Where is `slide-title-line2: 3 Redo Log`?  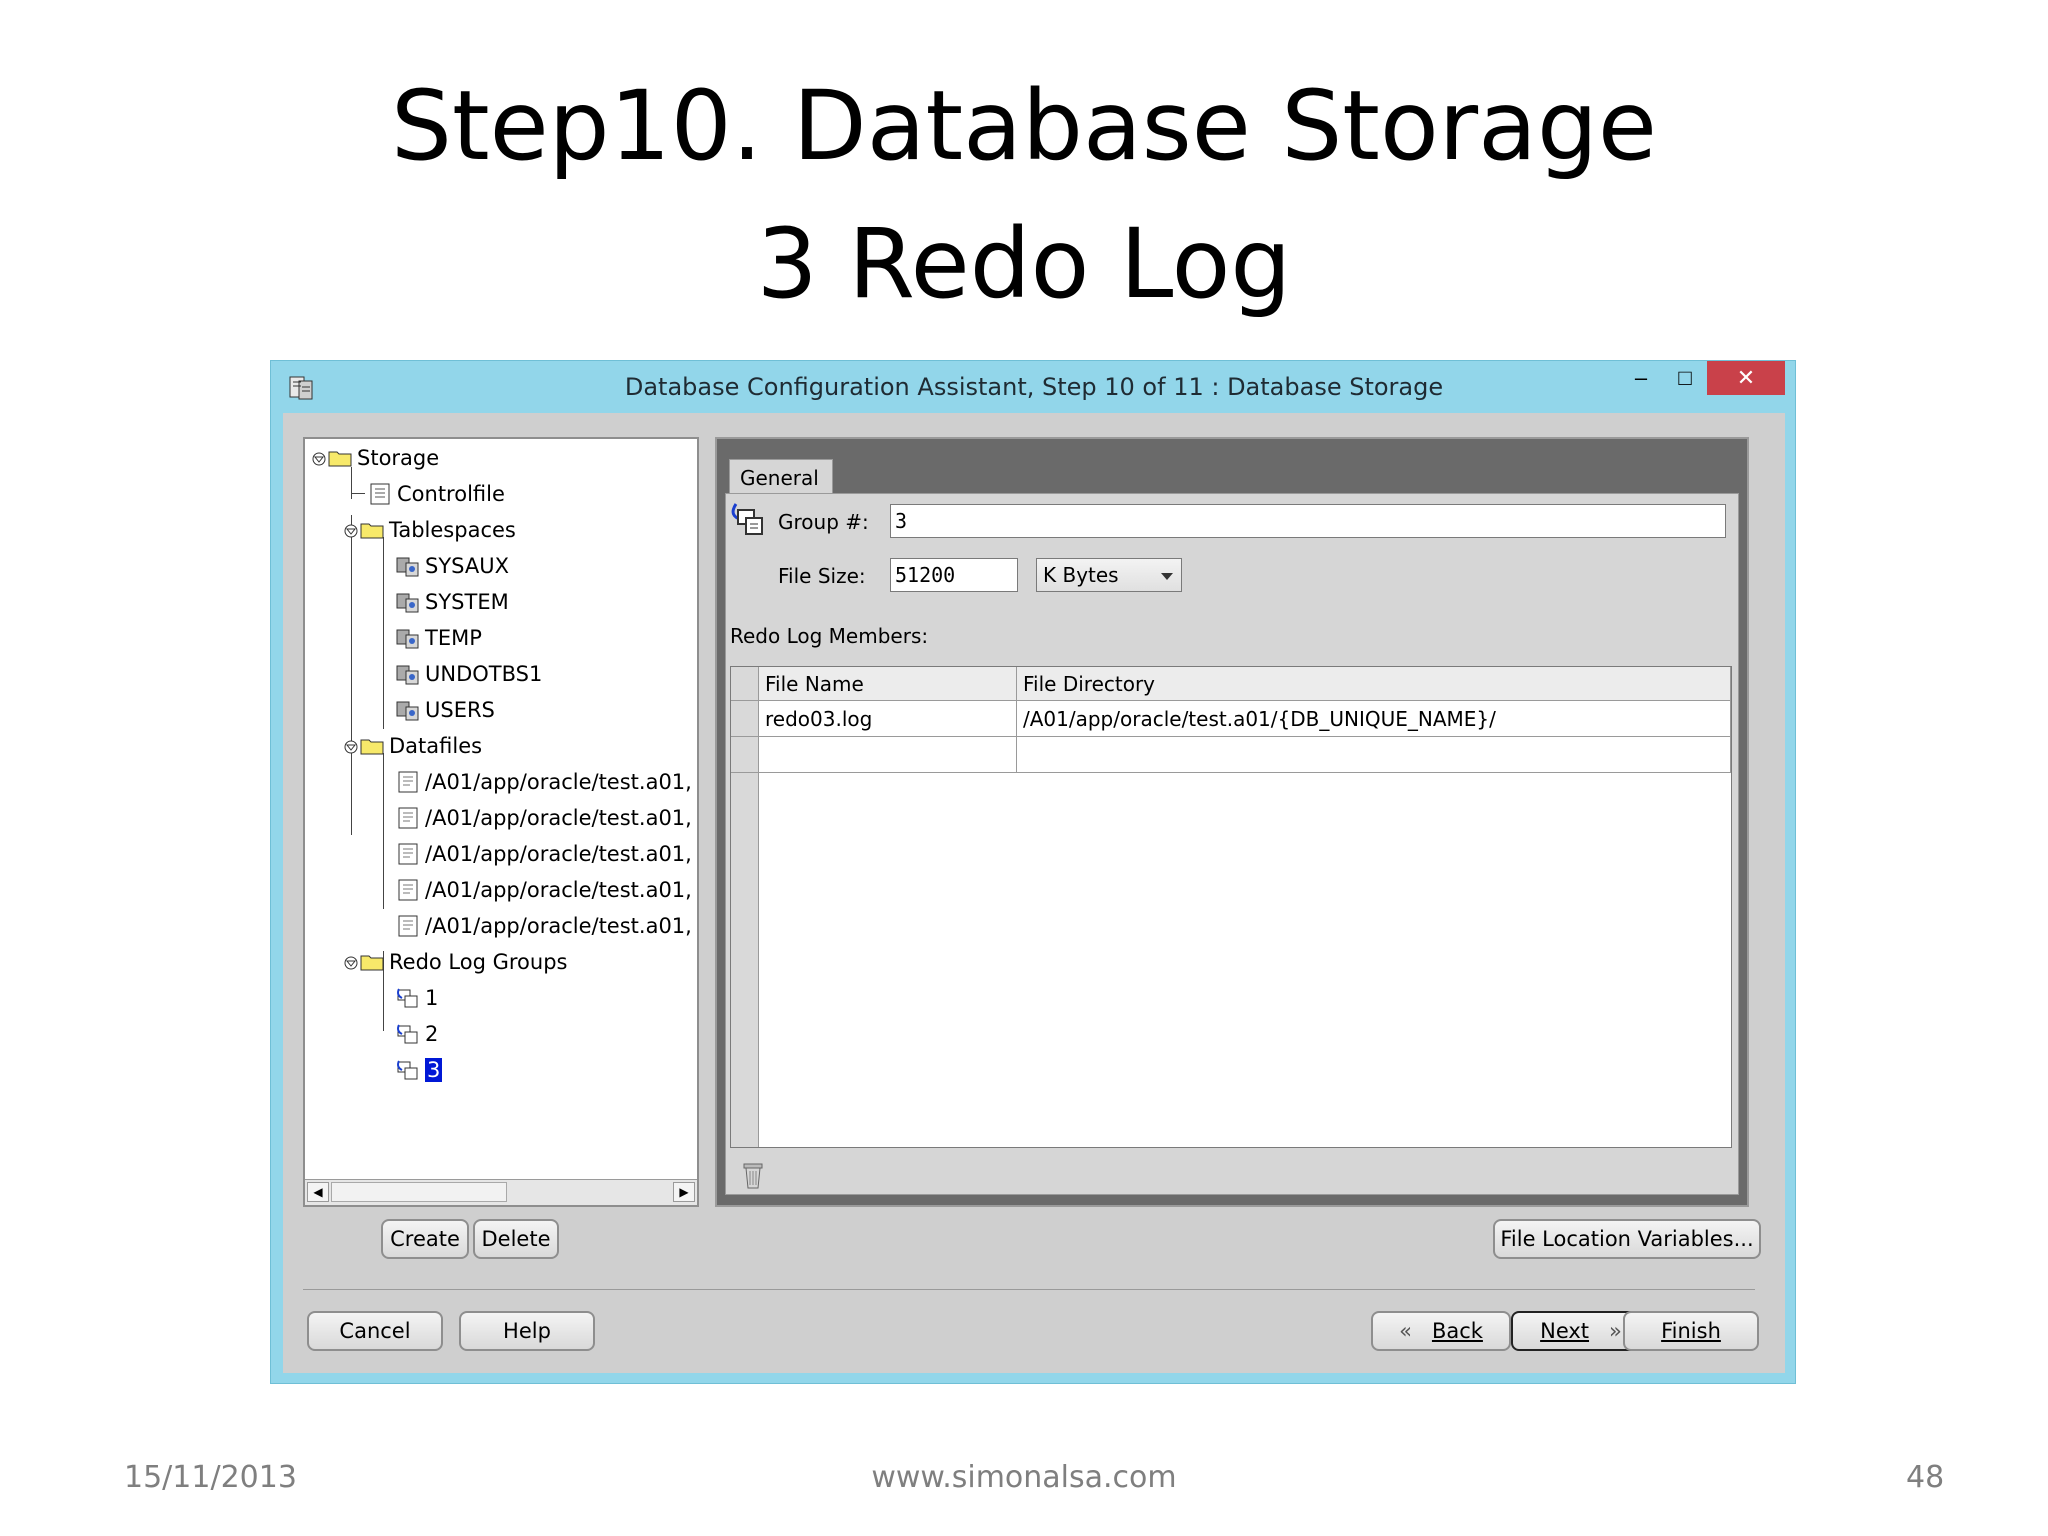
slide-title-line2: 3 Redo Log is located at coordinates (1024, 264).